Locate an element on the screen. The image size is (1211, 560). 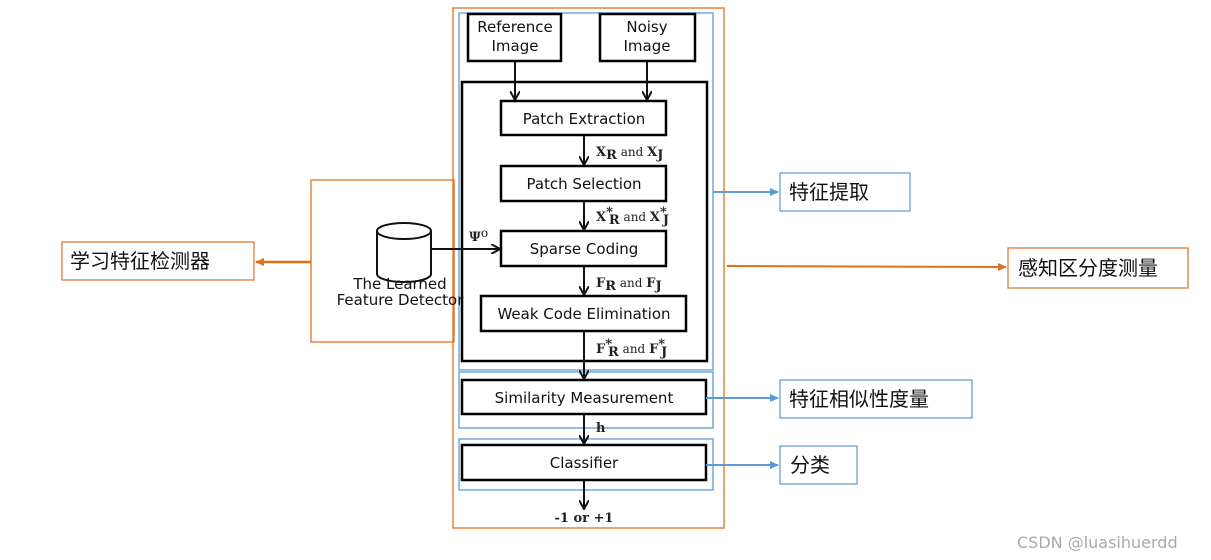
similarity-label: Similarity Measurement is located at coordinates (584, 398).